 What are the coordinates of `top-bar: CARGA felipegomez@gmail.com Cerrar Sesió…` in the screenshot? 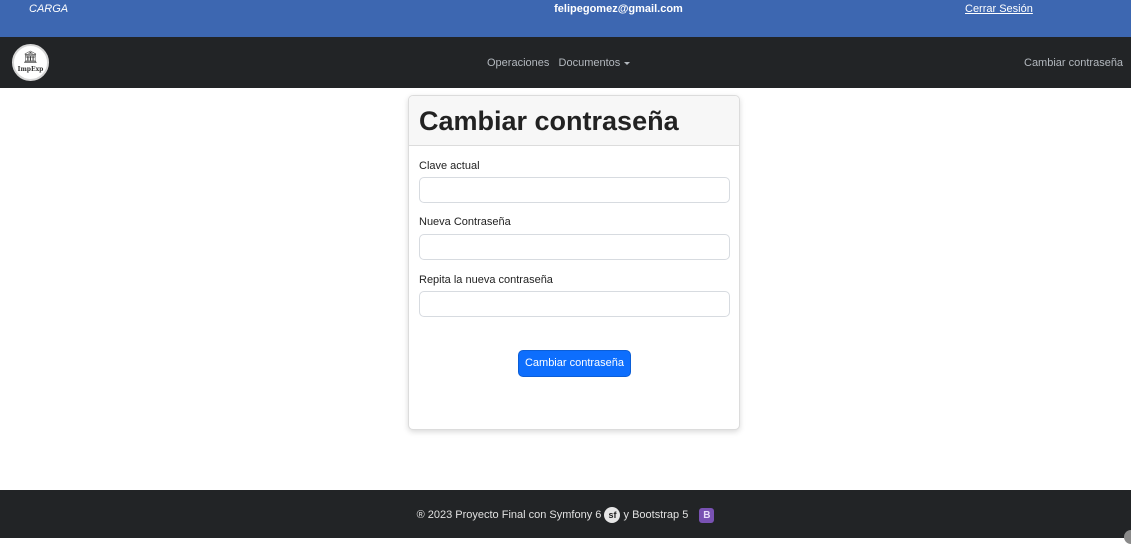 It's located at (565, 18).